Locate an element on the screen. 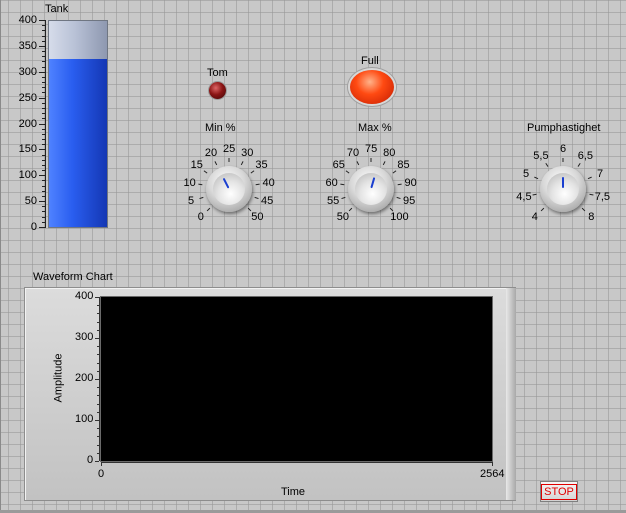  min-knob-tick-label: 35 is located at coordinates (261, 165).